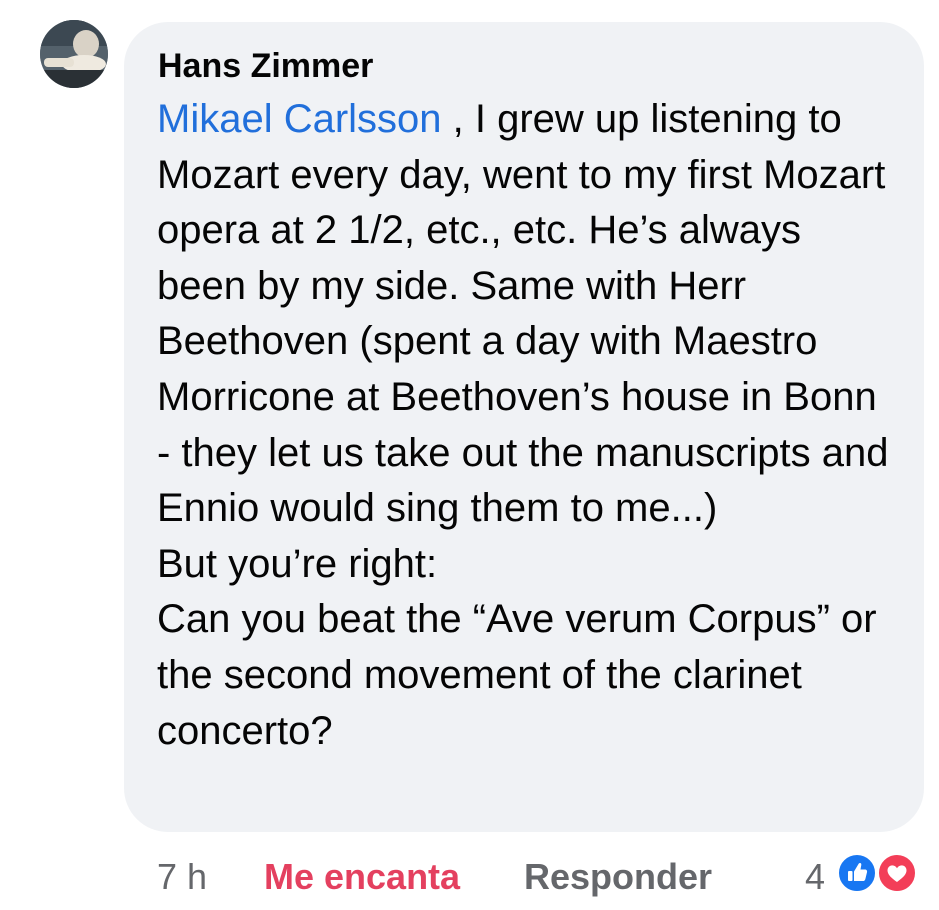  Describe the element at coordinates (857, 873) in the screenshot. I see `like-icon` at that location.